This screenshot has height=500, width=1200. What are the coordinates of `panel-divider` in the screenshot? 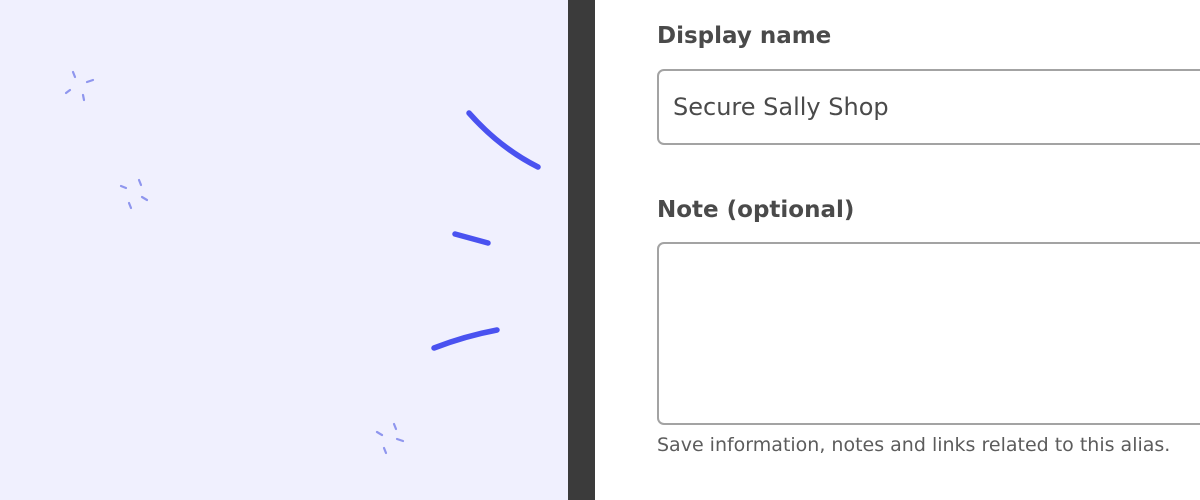 It's located at (581, 250).